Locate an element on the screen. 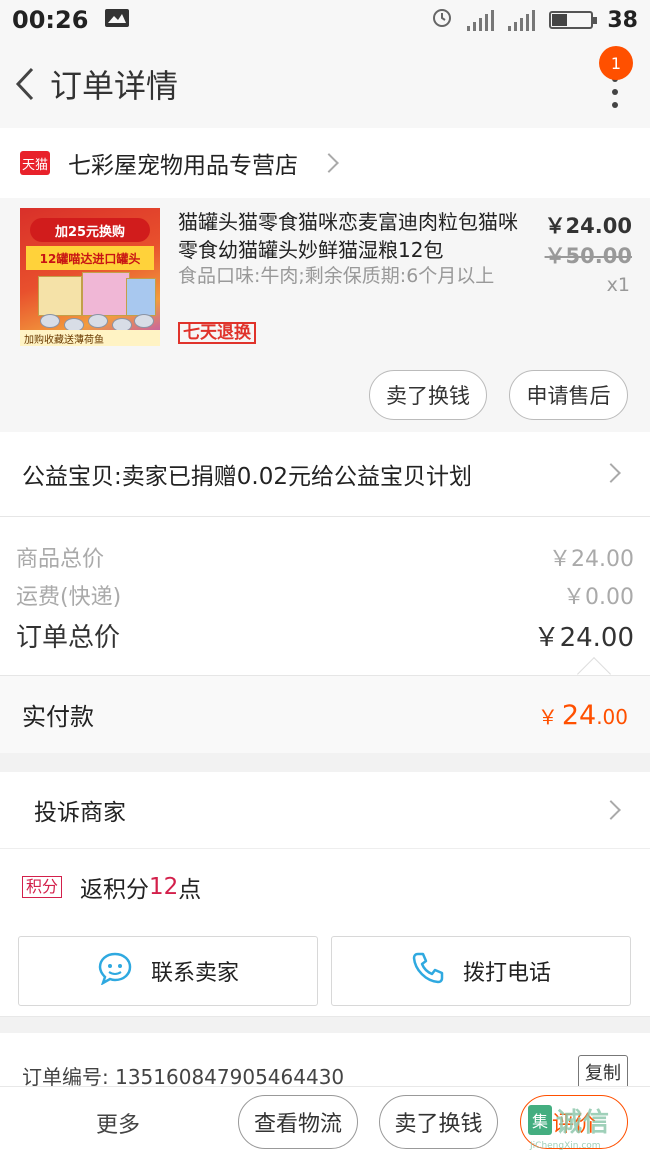  charity-row: 公益宝贝:卖家已捐赠0.02元给公益宝贝计划 is located at coordinates (325, 474).